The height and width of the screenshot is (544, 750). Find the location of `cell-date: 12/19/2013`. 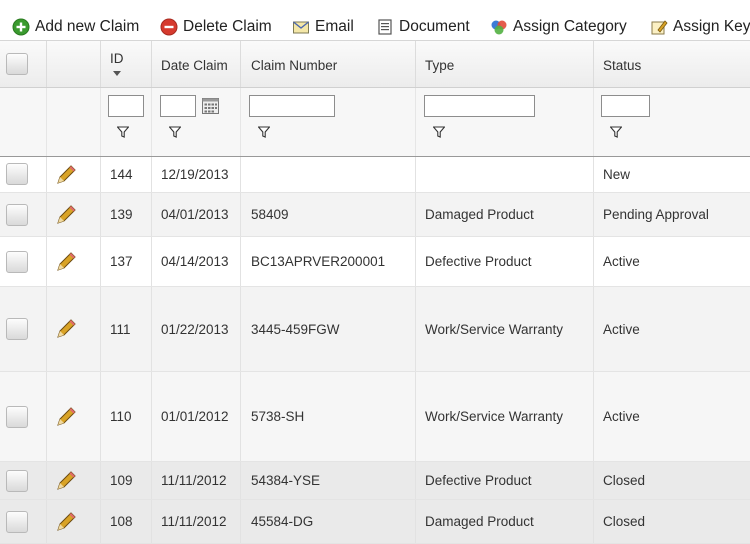

cell-date: 12/19/2013 is located at coordinates (195, 174).